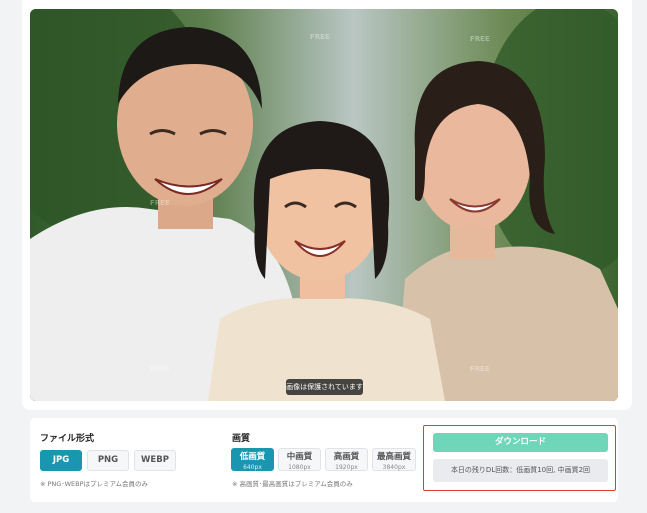 Image resolution: width=647 pixels, height=513 pixels. I want to click on quality-low-button: 低画質 640px, so click(252, 459).